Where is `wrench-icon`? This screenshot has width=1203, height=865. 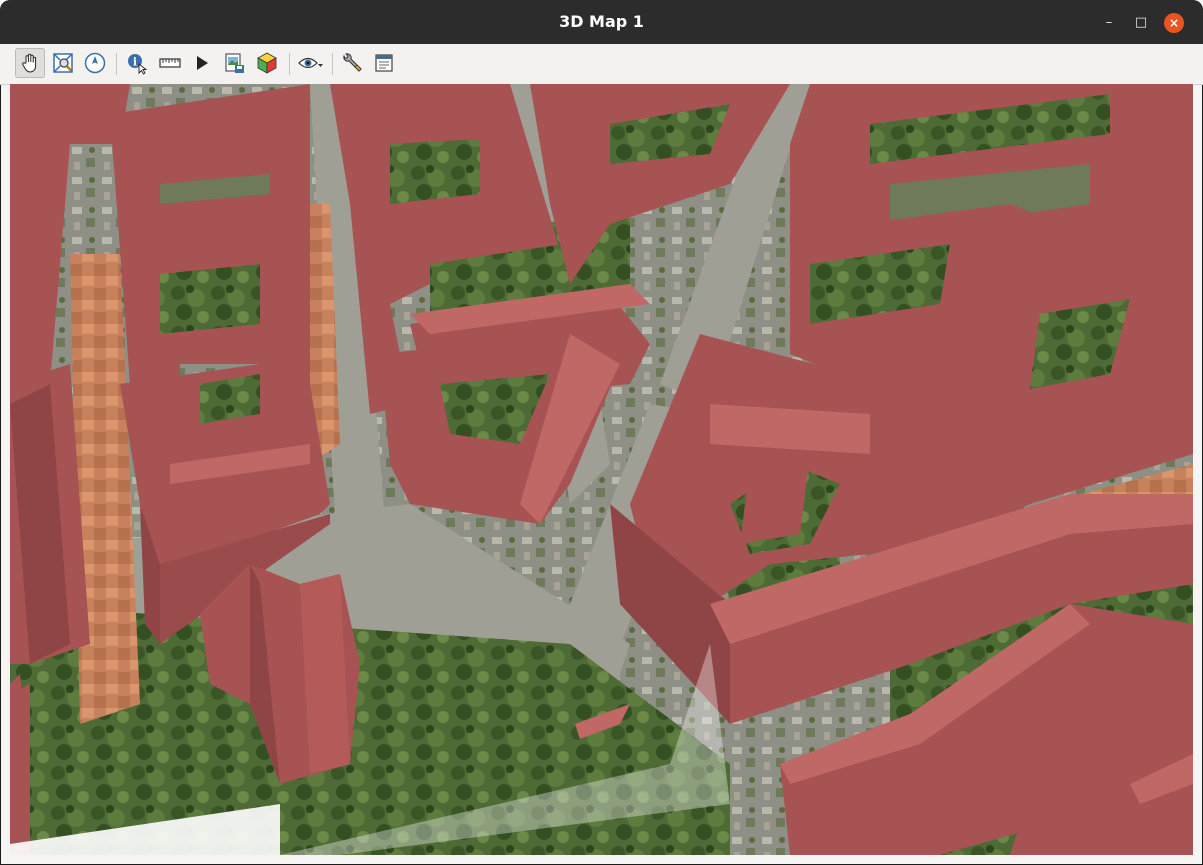
wrench-icon is located at coordinates (352, 62).